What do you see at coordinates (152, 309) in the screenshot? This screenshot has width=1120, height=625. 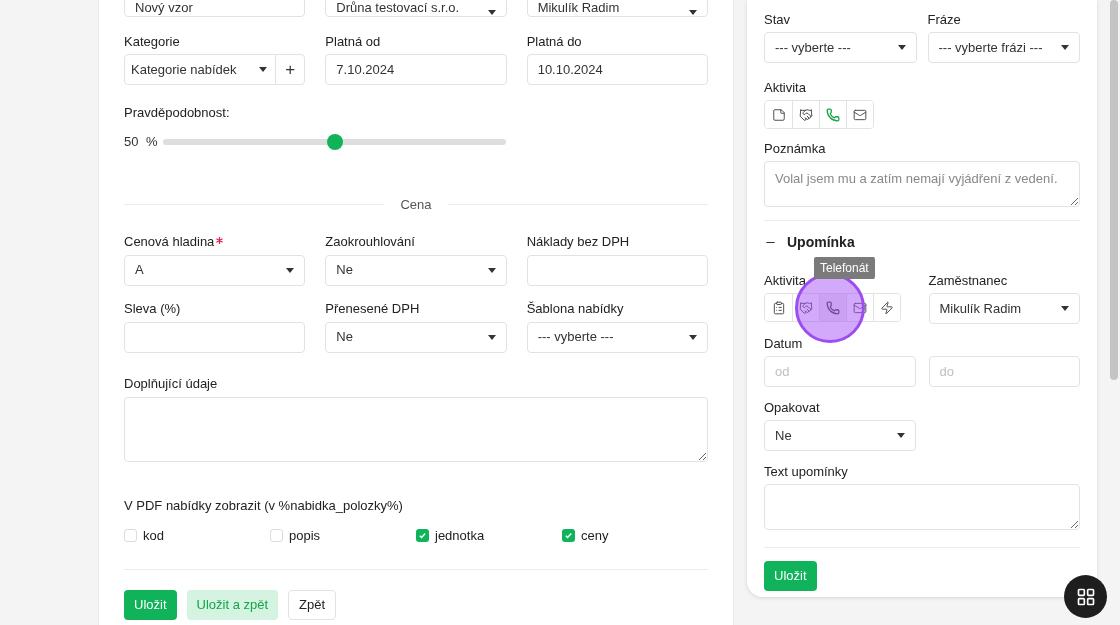 I see `field-label: Sleva (%)` at bounding box center [152, 309].